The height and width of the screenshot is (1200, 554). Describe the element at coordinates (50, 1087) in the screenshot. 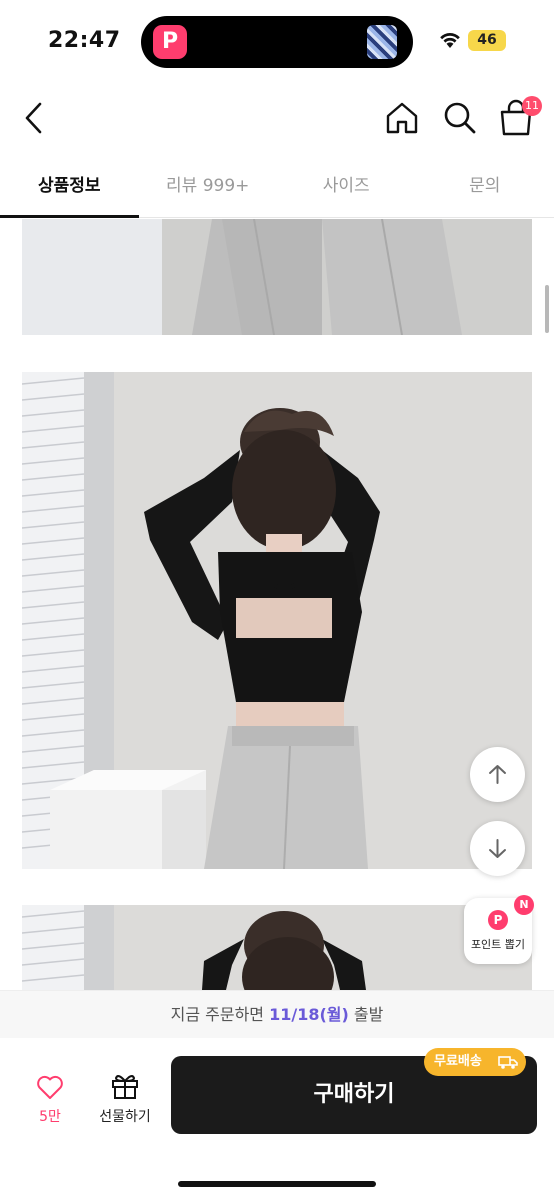

I see `heart-icon` at that location.